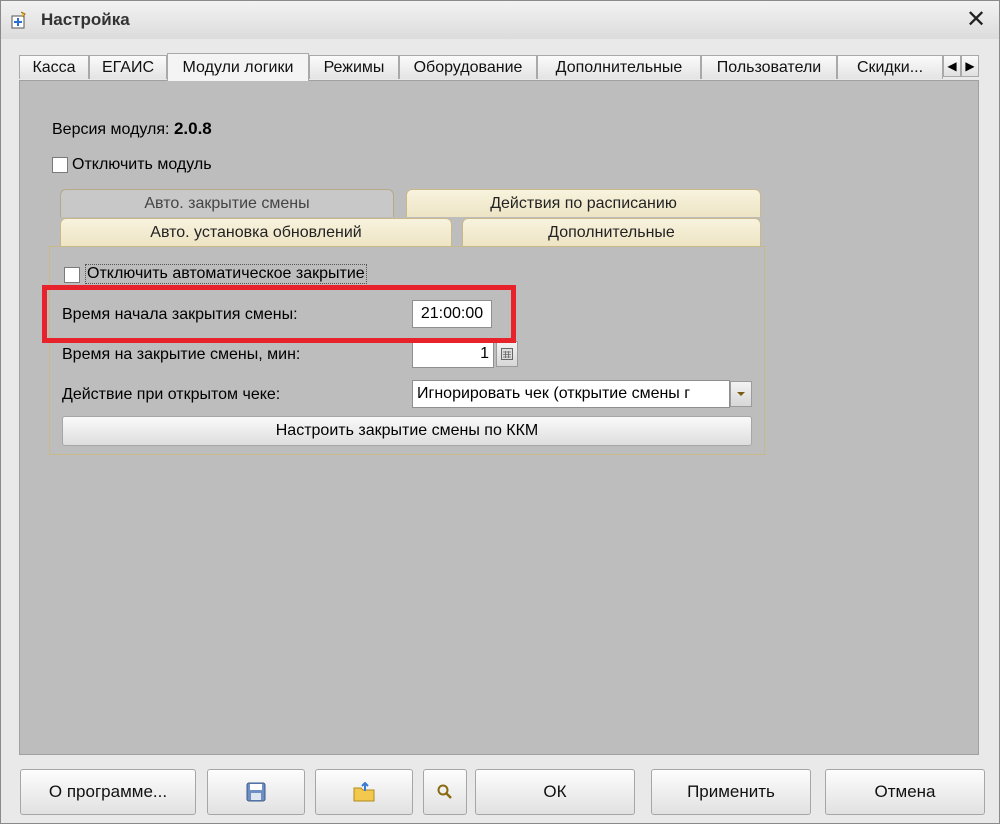  What do you see at coordinates (181, 354) in the screenshot?
I see `duration-label: Время на закрытие смены, мин:` at bounding box center [181, 354].